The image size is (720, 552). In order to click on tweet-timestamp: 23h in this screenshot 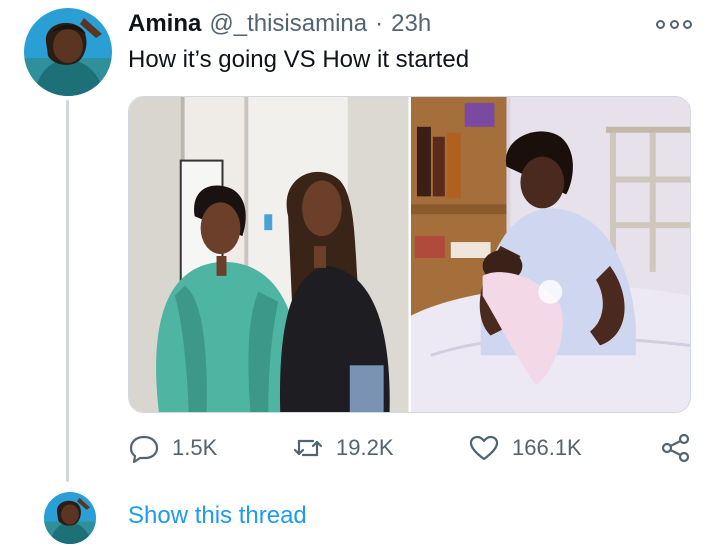, I will do `click(411, 24)`.